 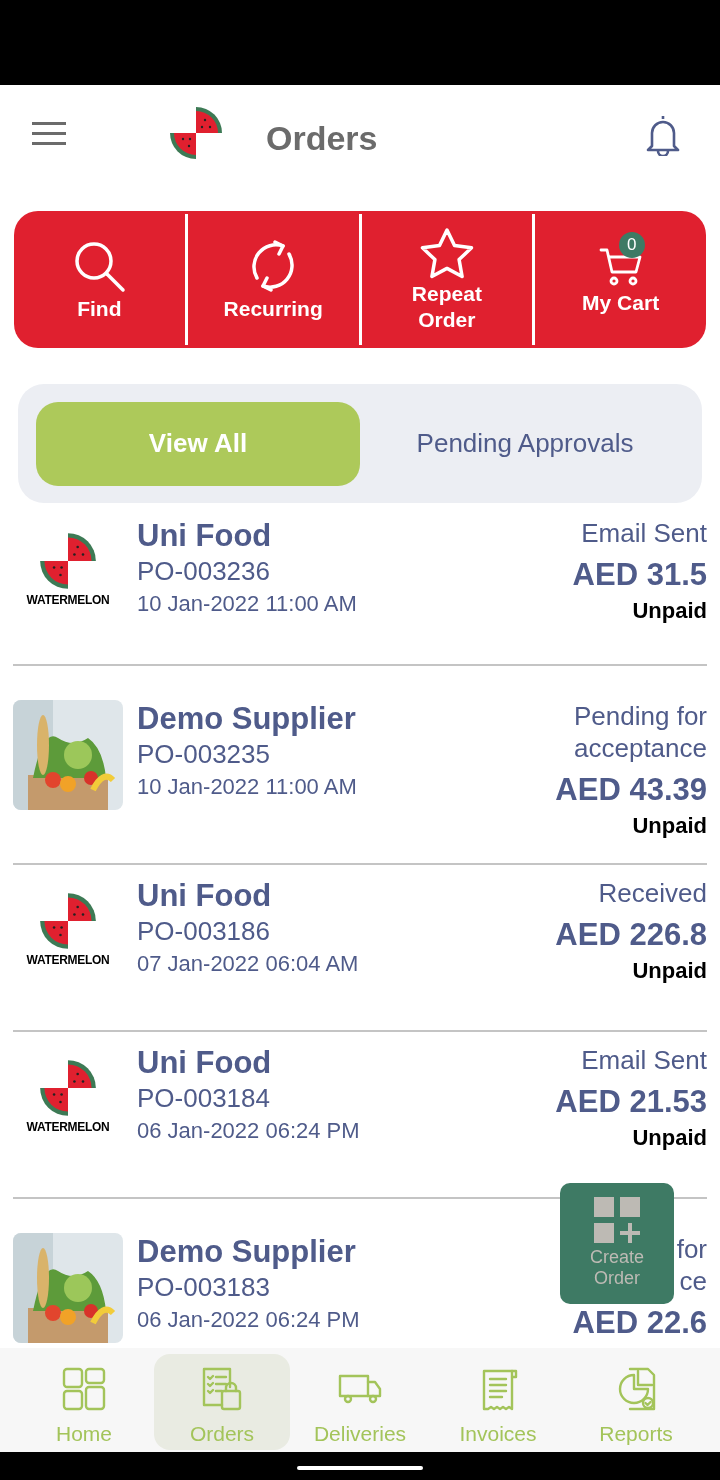 I want to click on action-button: Find, so click(x=99, y=279).